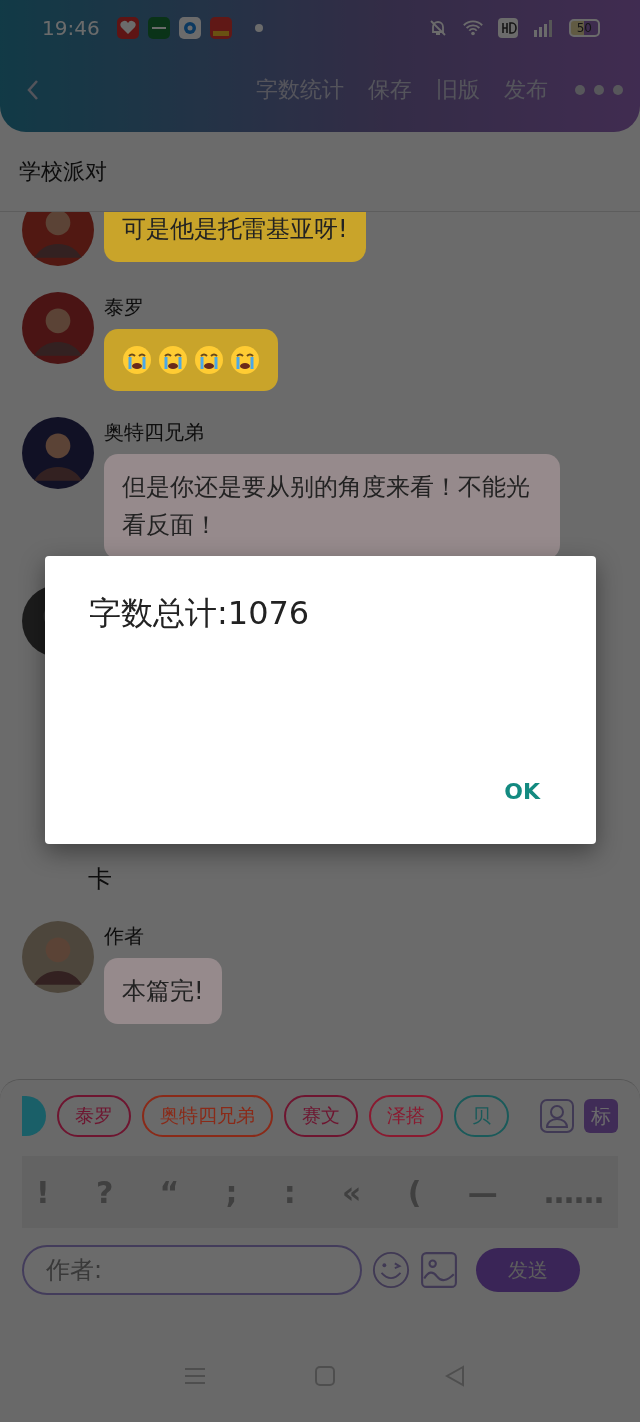 The height and width of the screenshot is (1422, 640). I want to click on status-time: 19:46, so click(71, 27).